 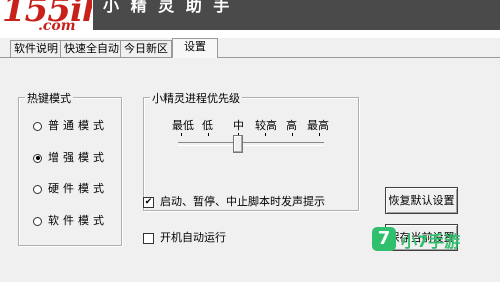 What do you see at coordinates (242, 201) in the screenshot?
I see `sound-prompt-label: 启动、暂停、中止脚本时发声提示` at bounding box center [242, 201].